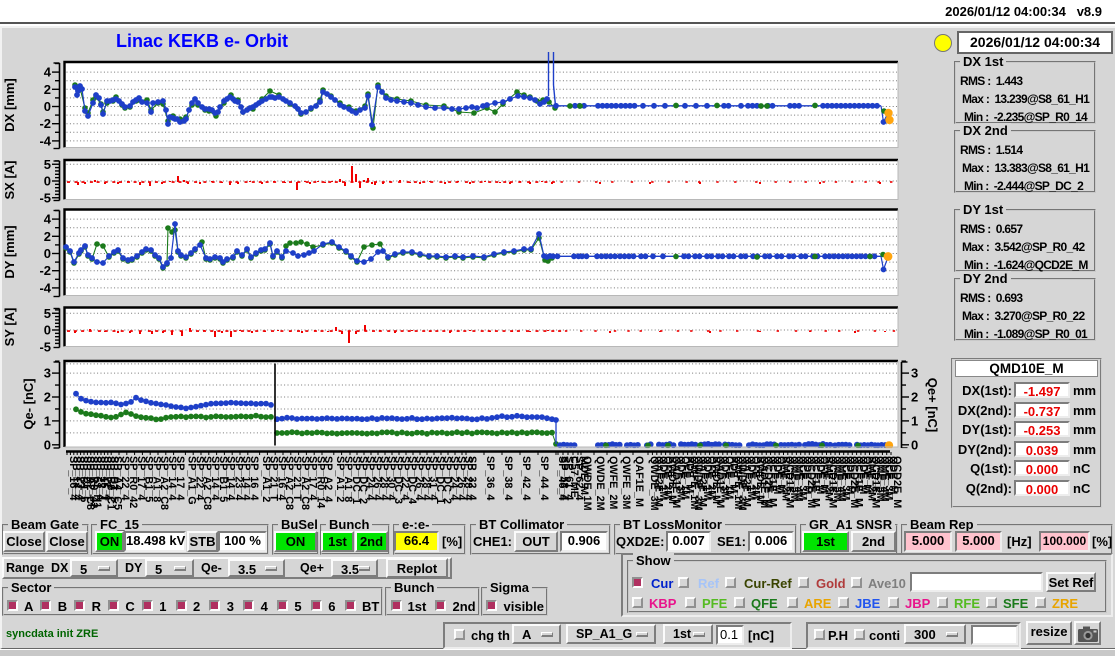 Image resolution: width=1115 pixels, height=656 pixels. I want to click on svg-text: SP_17_4, so click(180, 478).